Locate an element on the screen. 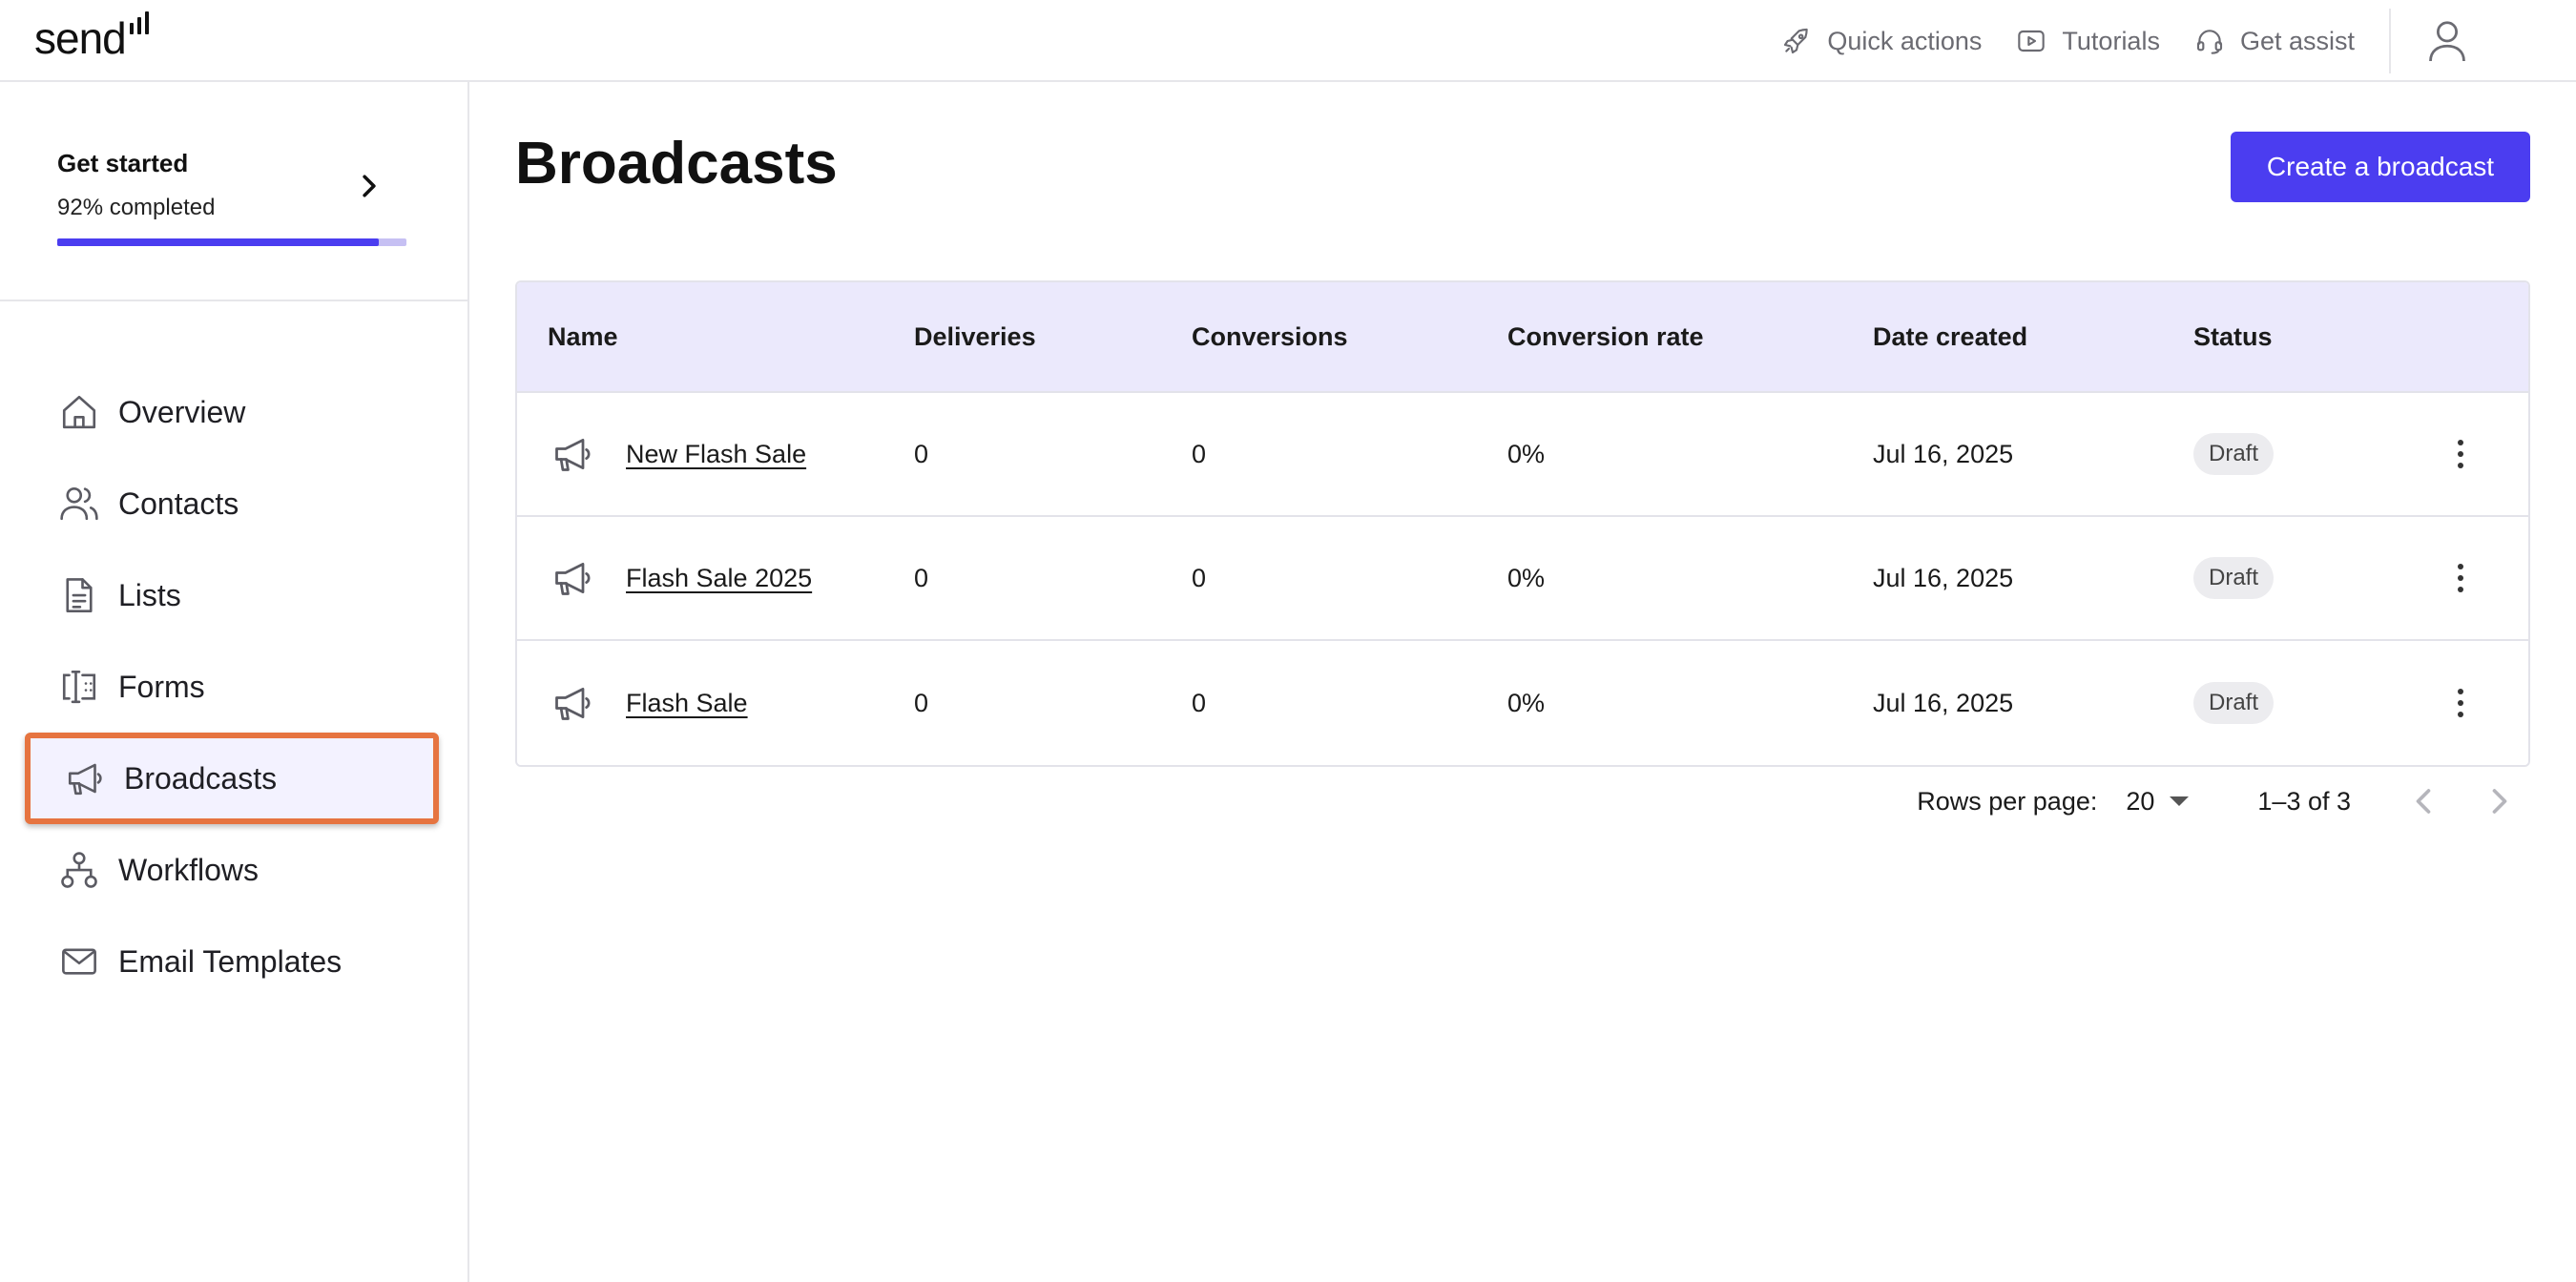 The width and height of the screenshot is (2576, 1282). home-icon is located at coordinates (79, 412).